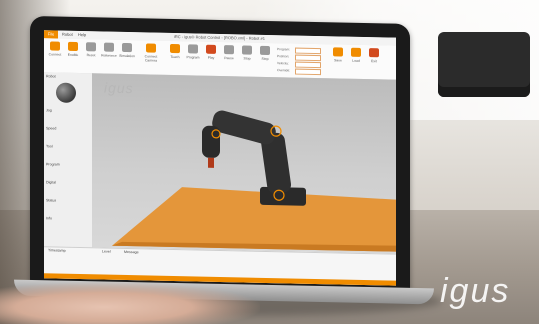 The image size is (539, 324). I want to click on ribbon-label: Load, so click(356, 60).